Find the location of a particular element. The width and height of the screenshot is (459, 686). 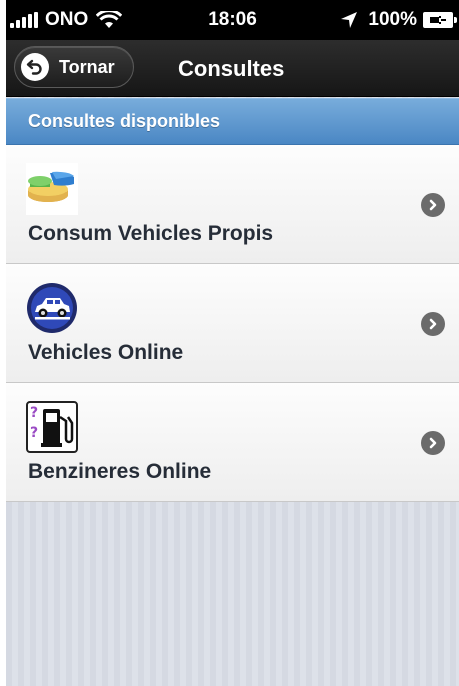

location-arrow-icon is located at coordinates (349, 20).